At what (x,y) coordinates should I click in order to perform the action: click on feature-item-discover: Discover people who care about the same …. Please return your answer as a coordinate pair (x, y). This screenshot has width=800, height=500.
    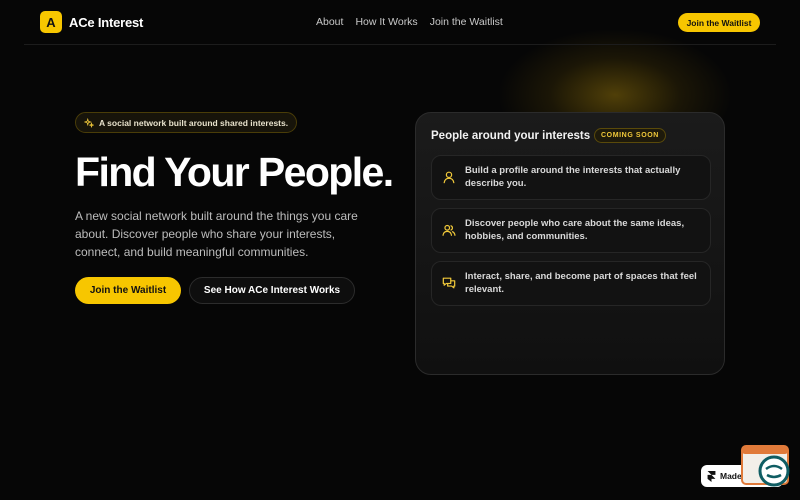
    Looking at the image, I should click on (571, 230).